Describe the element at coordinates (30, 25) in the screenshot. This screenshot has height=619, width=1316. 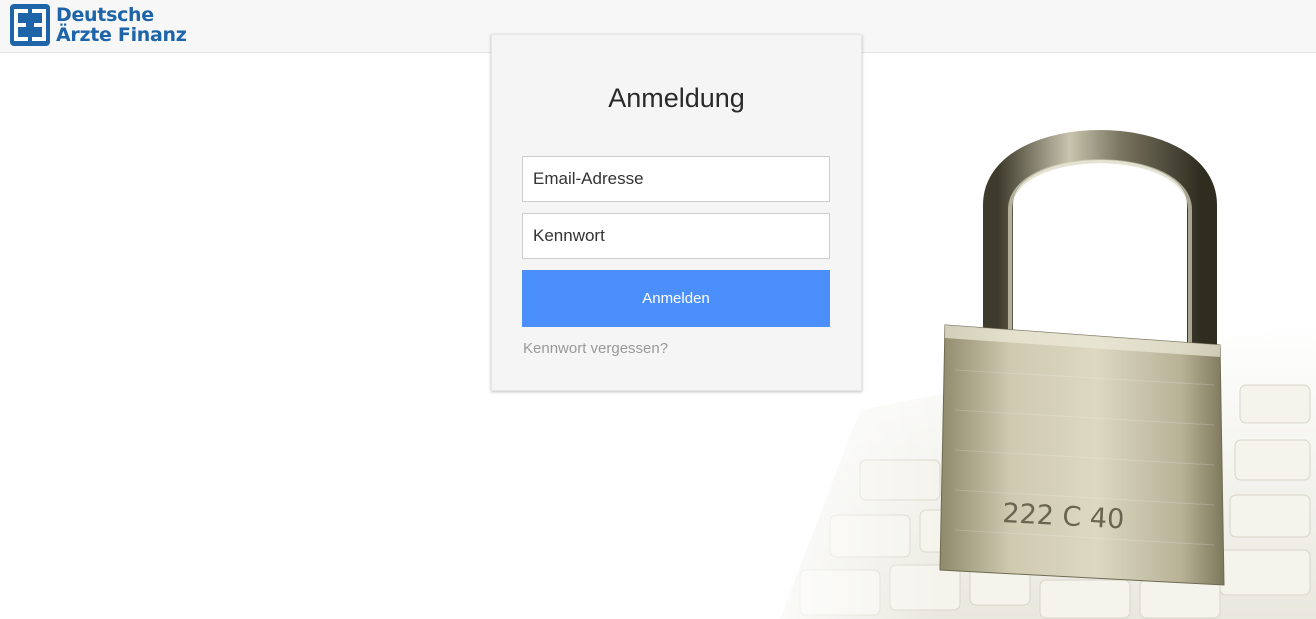
I see `logo-icon` at that location.